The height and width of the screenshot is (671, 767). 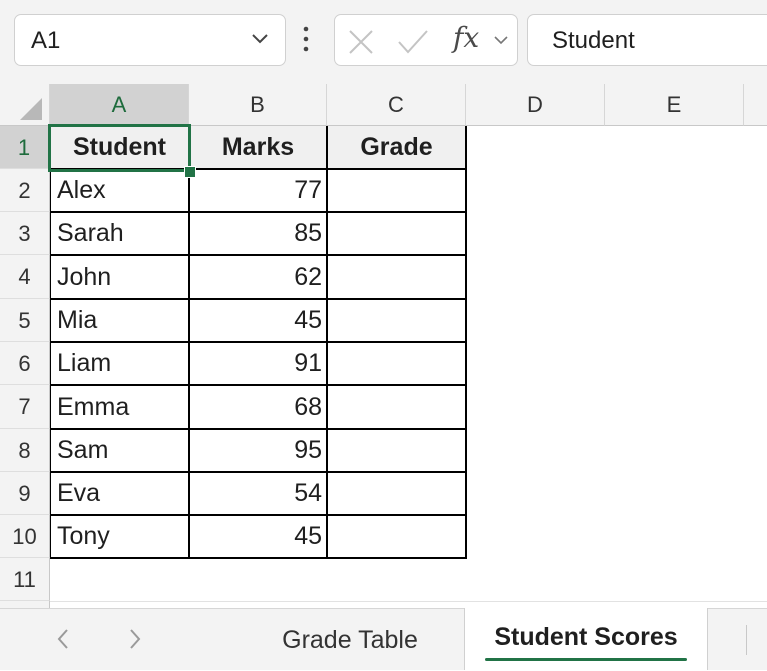 What do you see at coordinates (121, 277) in the screenshot?
I see `cell-a4: John` at bounding box center [121, 277].